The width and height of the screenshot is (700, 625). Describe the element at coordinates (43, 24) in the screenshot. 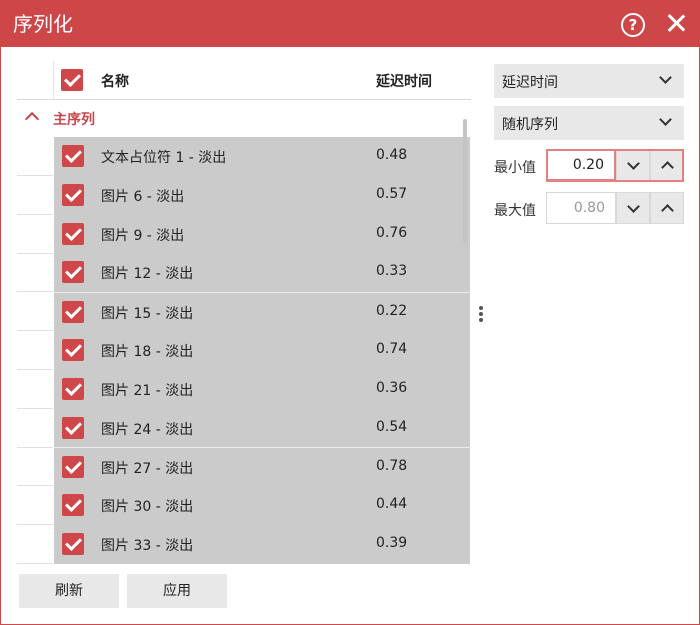

I see `dialog-title: 序列化` at that location.